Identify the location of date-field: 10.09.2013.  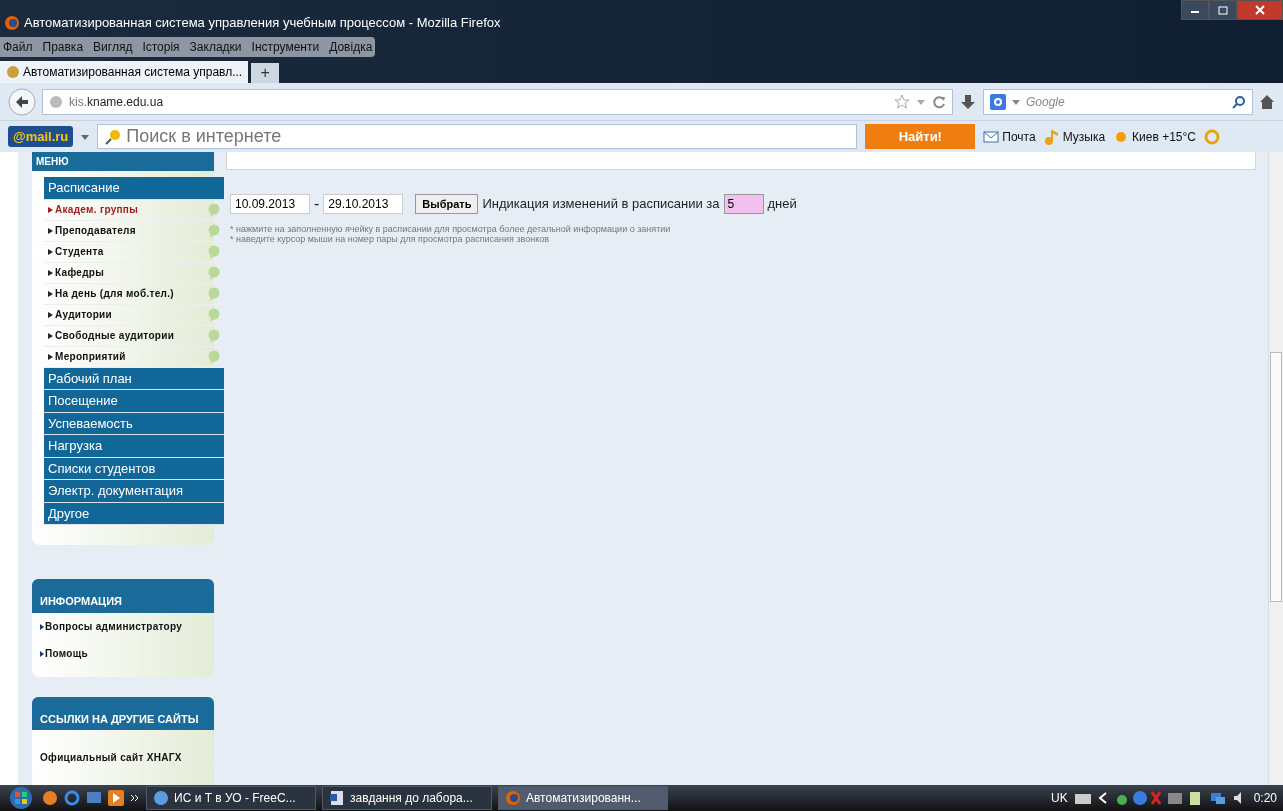
(270, 204).